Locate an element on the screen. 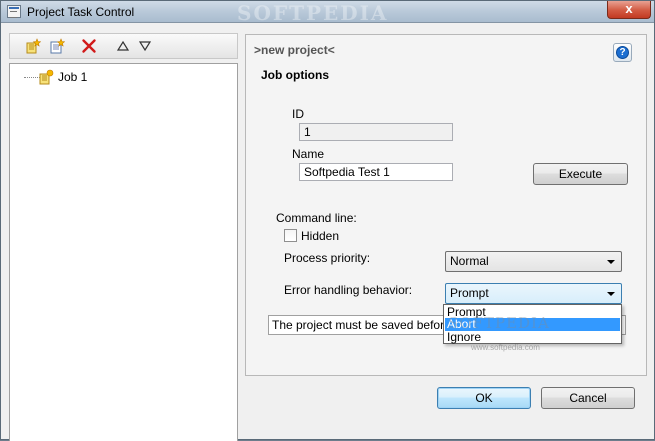 The width and height of the screenshot is (655, 441). job-toolbar is located at coordinates (123, 46).